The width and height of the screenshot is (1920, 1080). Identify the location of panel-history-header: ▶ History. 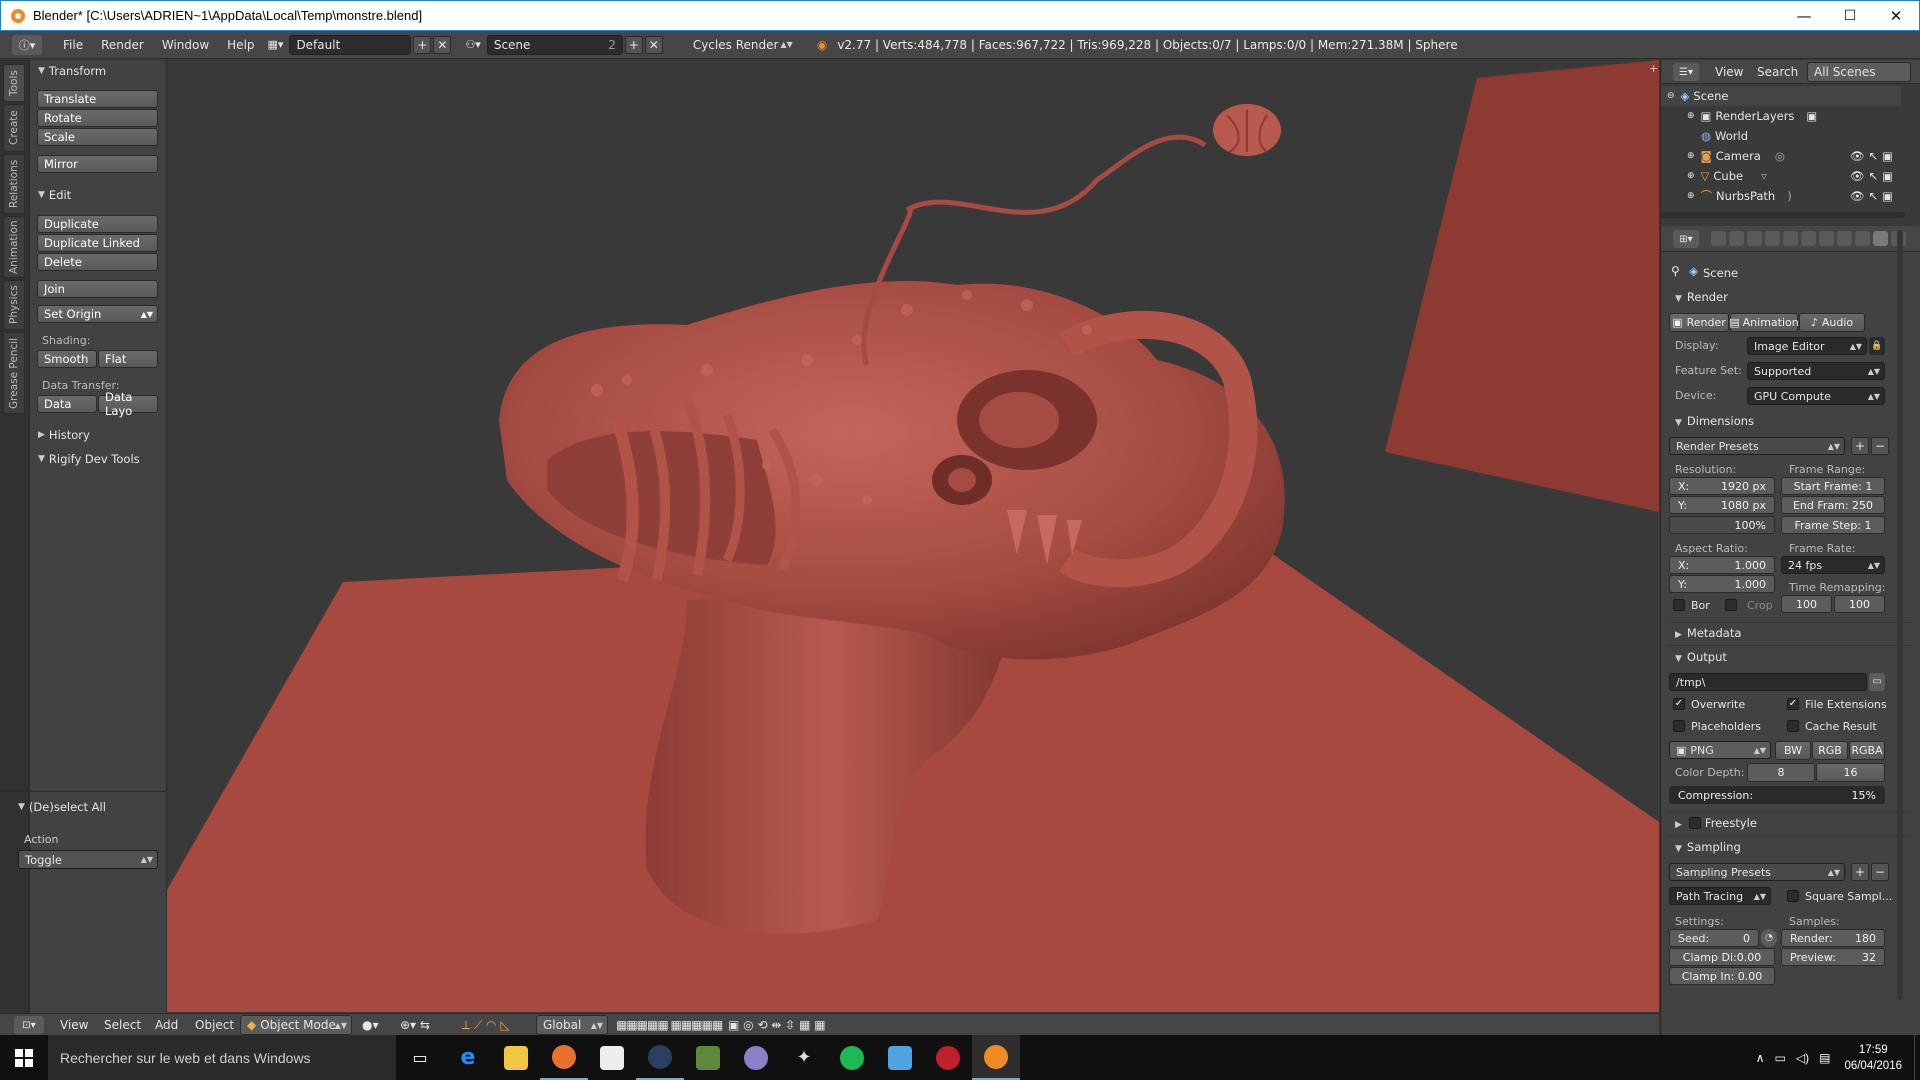
(64, 435).